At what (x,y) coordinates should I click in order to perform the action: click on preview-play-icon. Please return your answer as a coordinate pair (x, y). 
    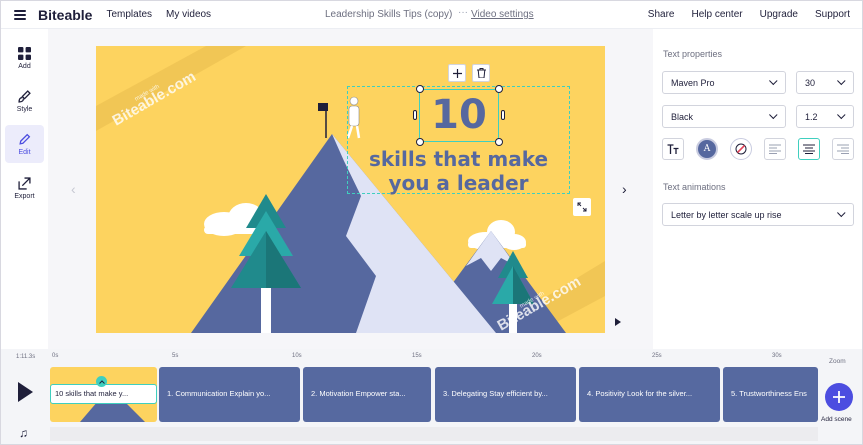
    Looking at the image, I should click on (618, 322).